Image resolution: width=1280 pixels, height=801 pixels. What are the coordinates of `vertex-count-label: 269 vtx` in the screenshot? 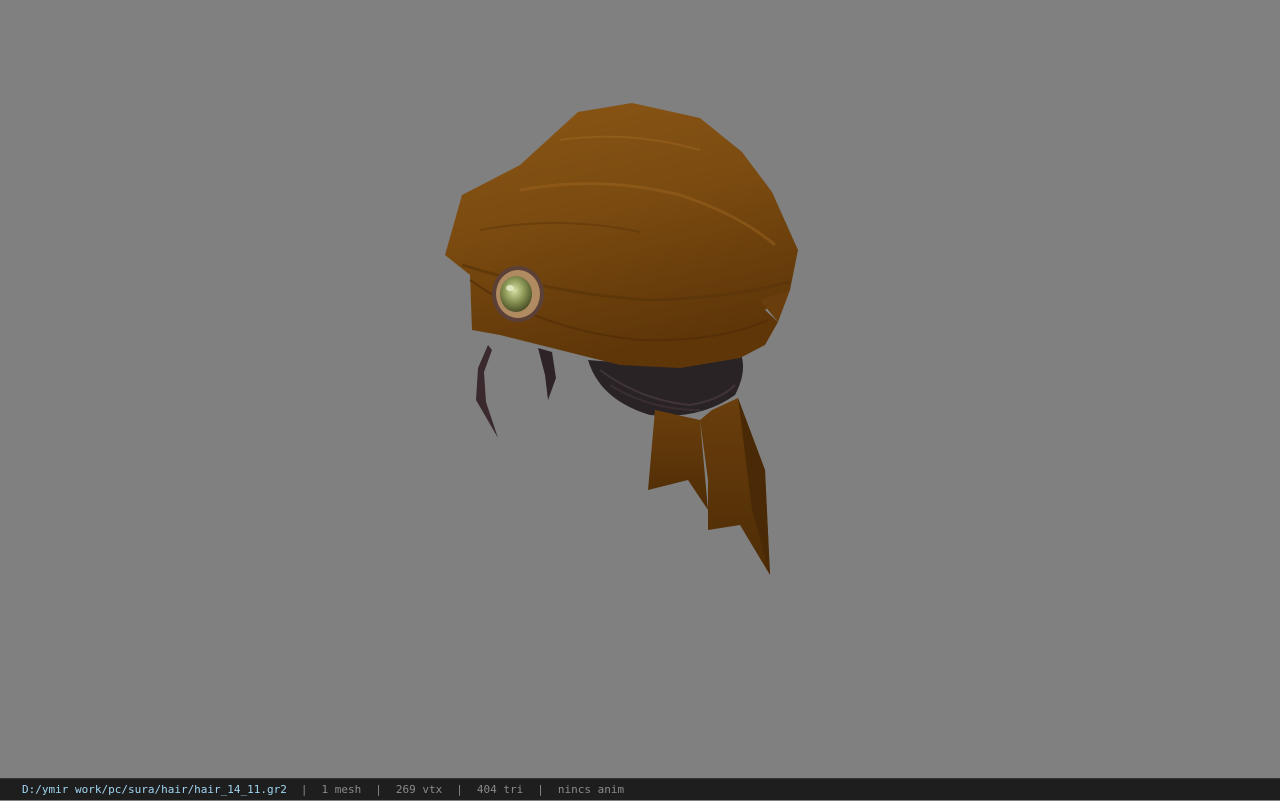 It's located at (419, 789).